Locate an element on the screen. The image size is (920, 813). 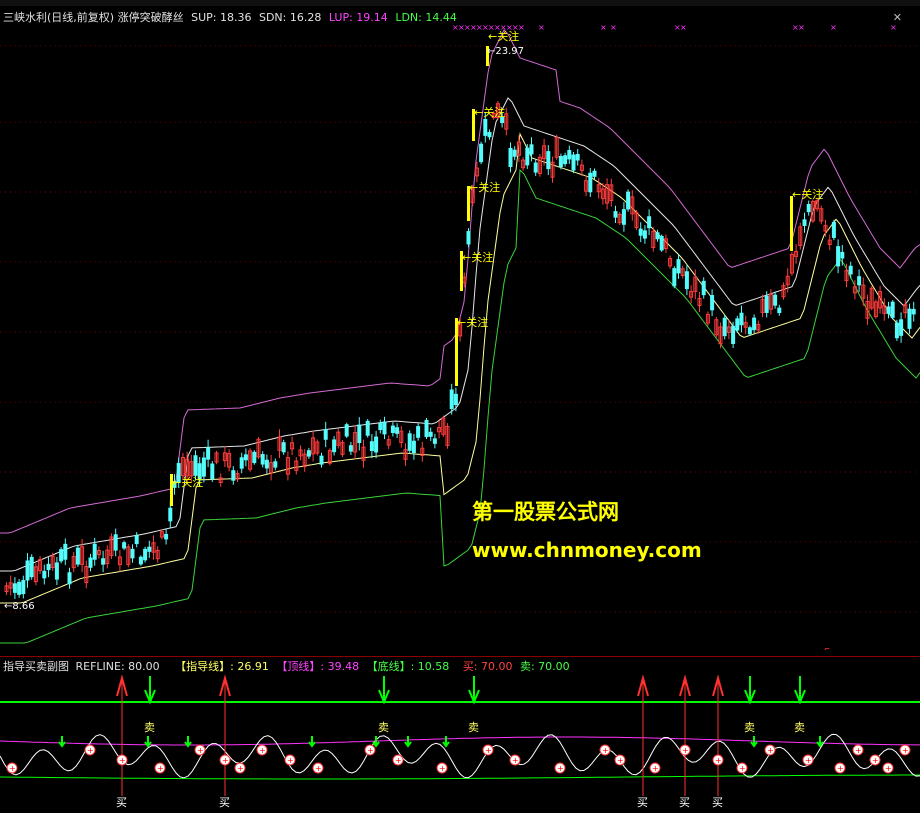
signal-bar is located at coordinates (791, 223).